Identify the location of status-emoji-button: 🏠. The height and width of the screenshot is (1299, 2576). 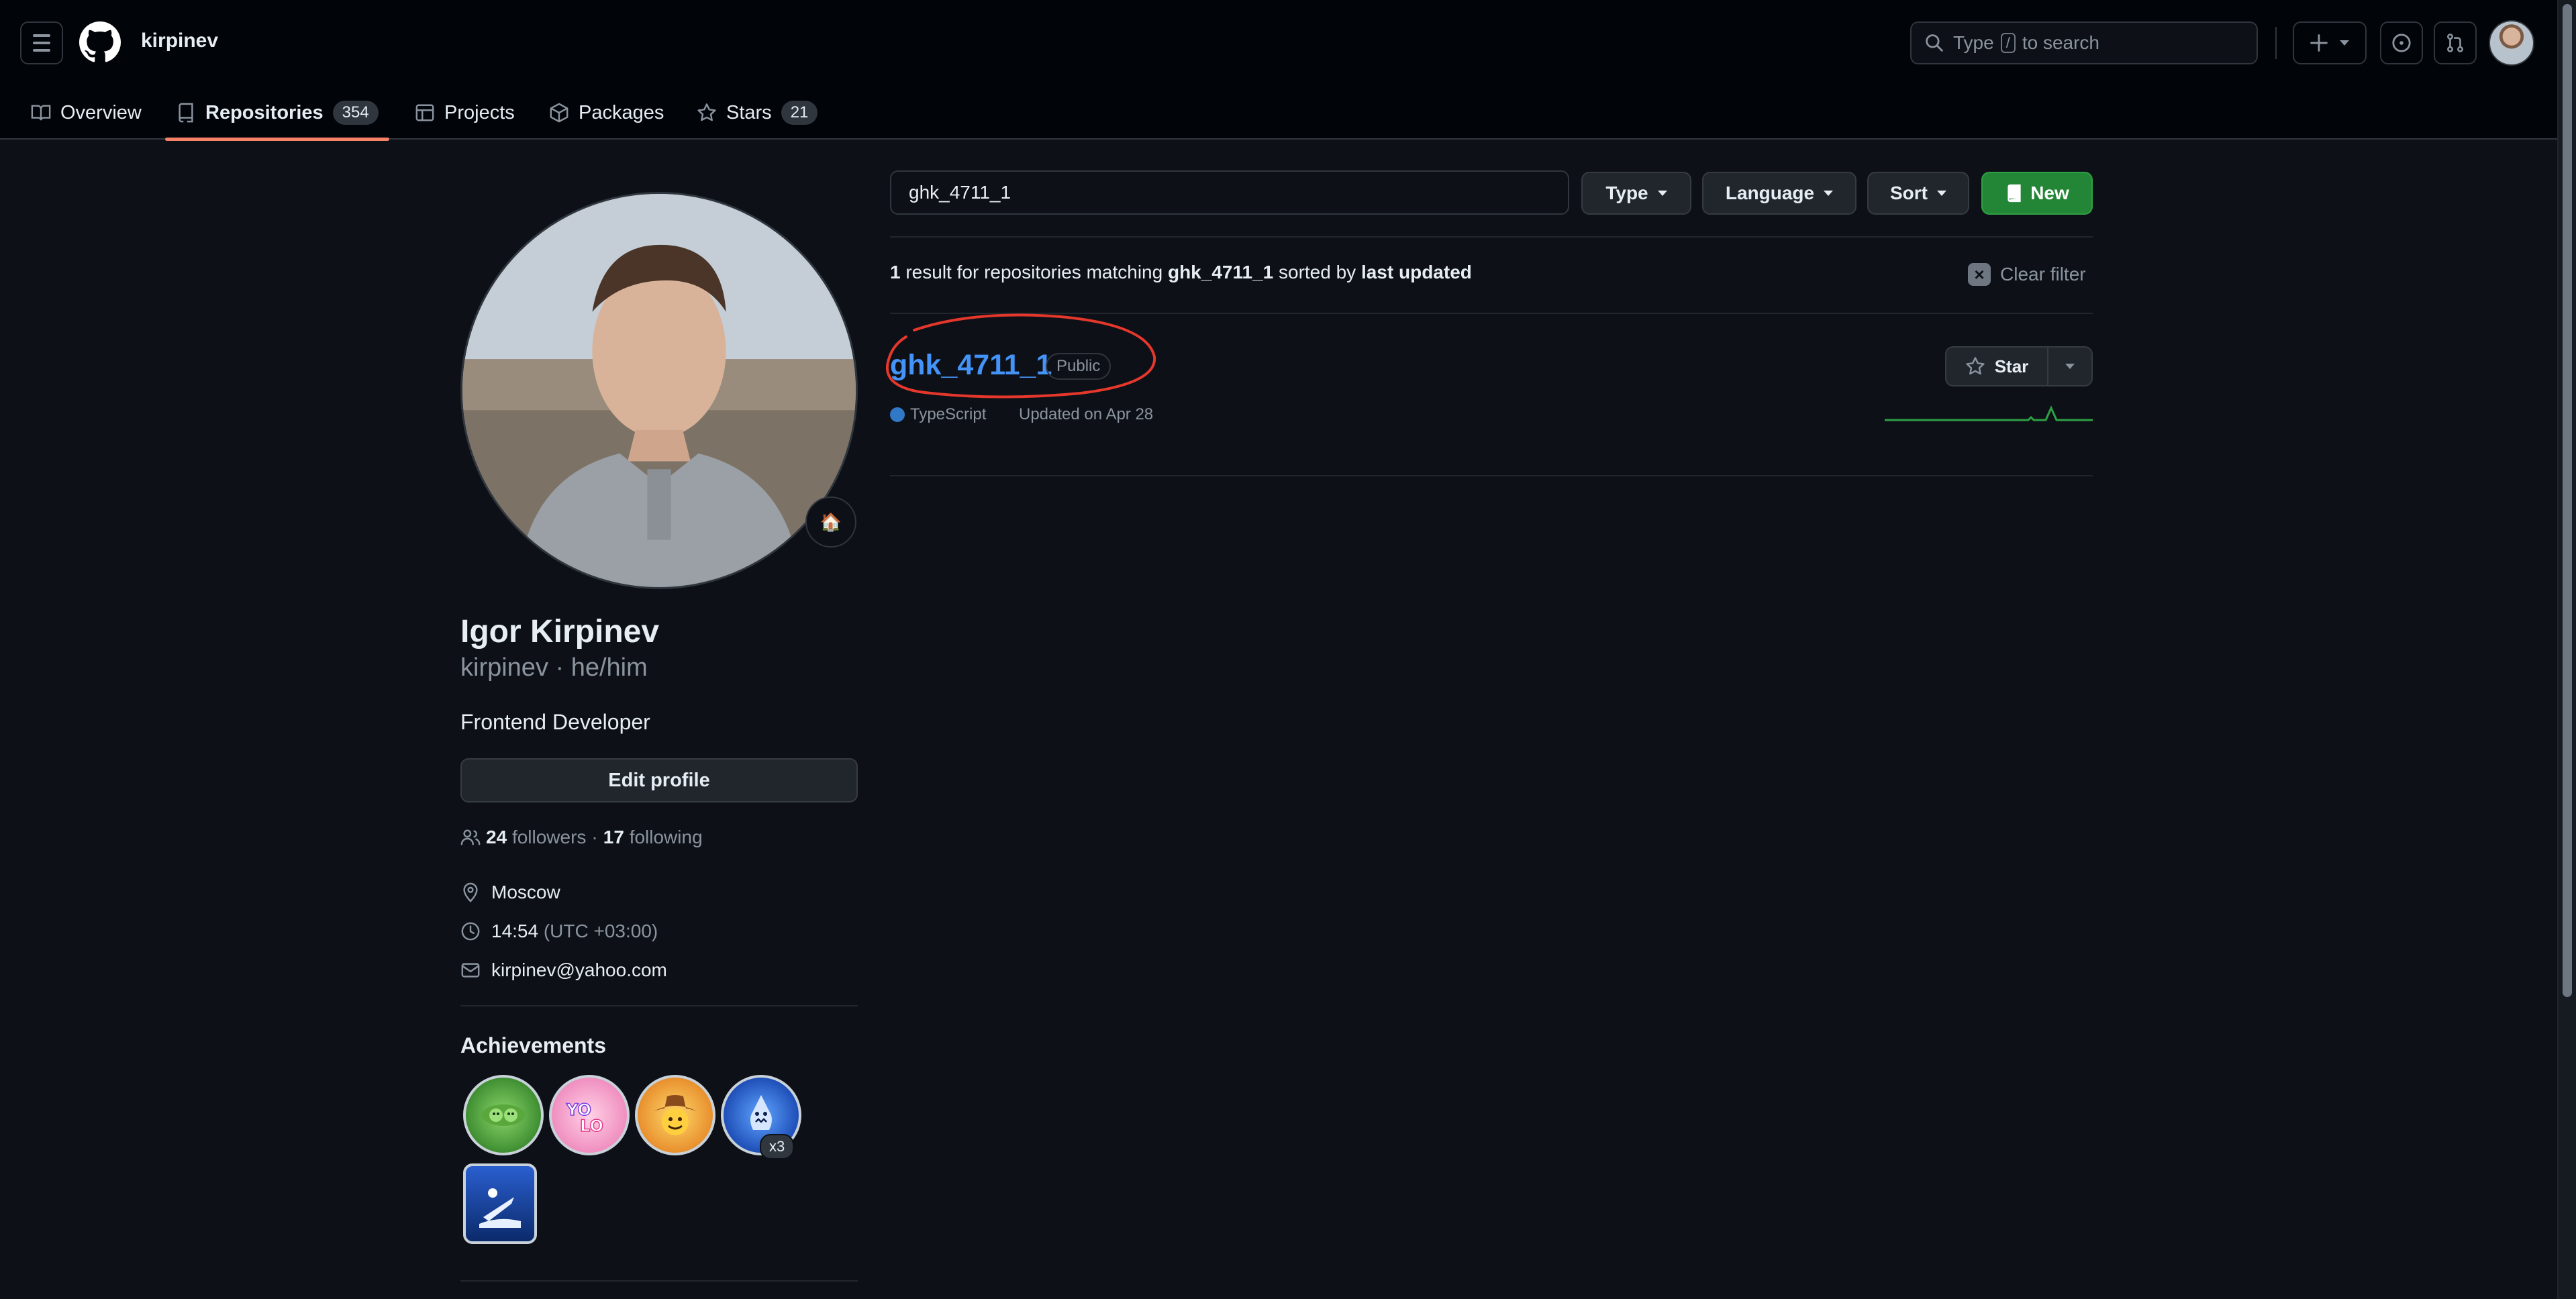
(830, 522).